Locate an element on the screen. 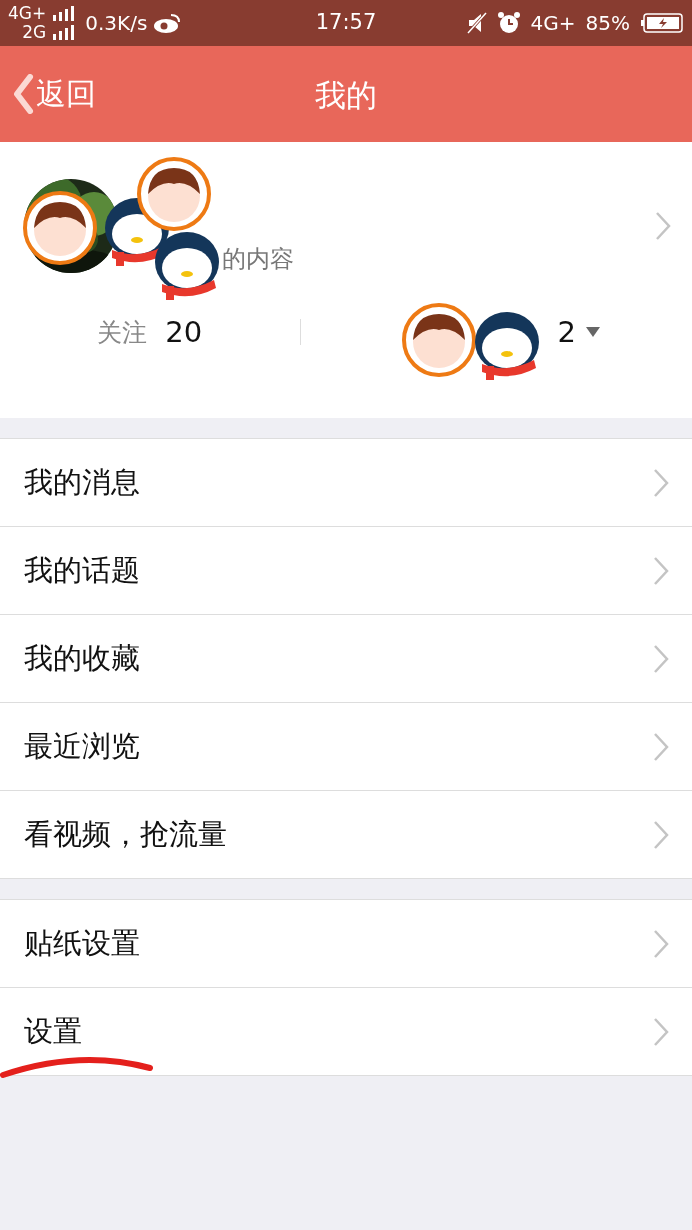 Image resolution: width=692 pixels, height=1230 pixels. menu-item-label: 最近浏览 is located at coordinates (82, 746).